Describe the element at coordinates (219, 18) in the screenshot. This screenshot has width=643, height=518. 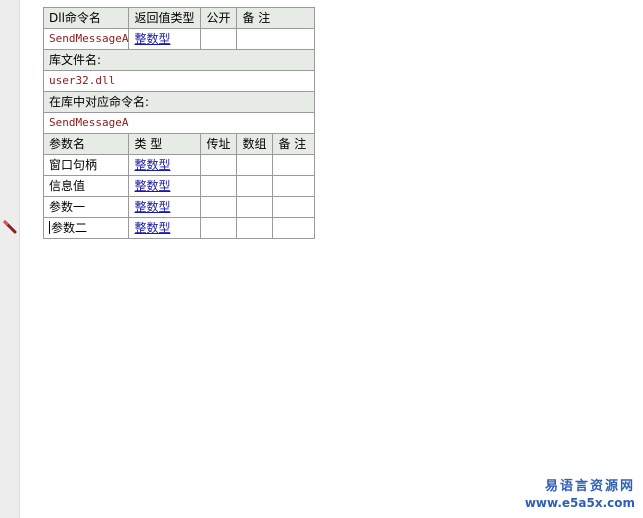
I see `col-public-header: 公开` at that location.